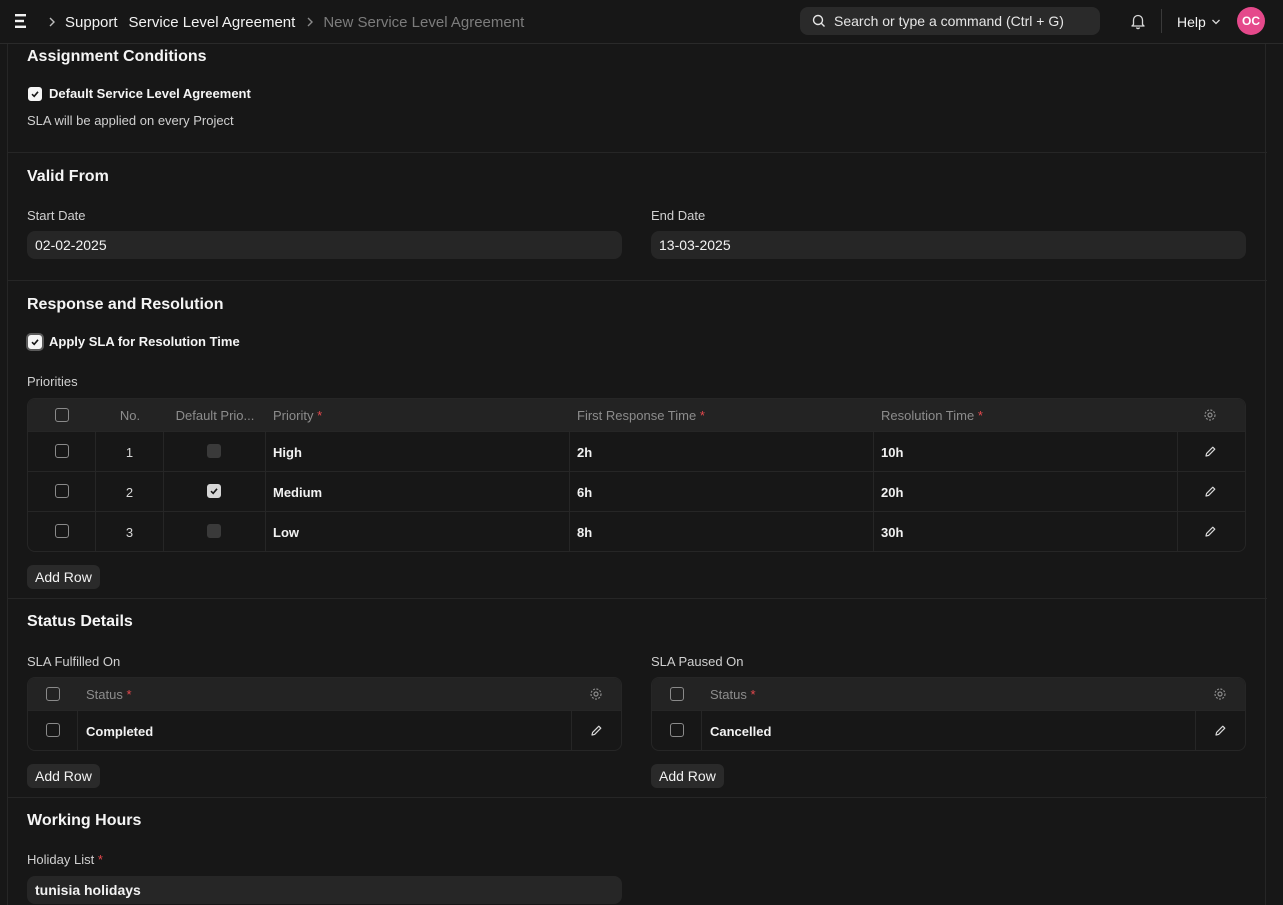 The image size is (1283, 905). Describe the element at coordinates (150, 93) in the screenshot. I see `default-sla-label: Default Service Level Agreement` at that location.